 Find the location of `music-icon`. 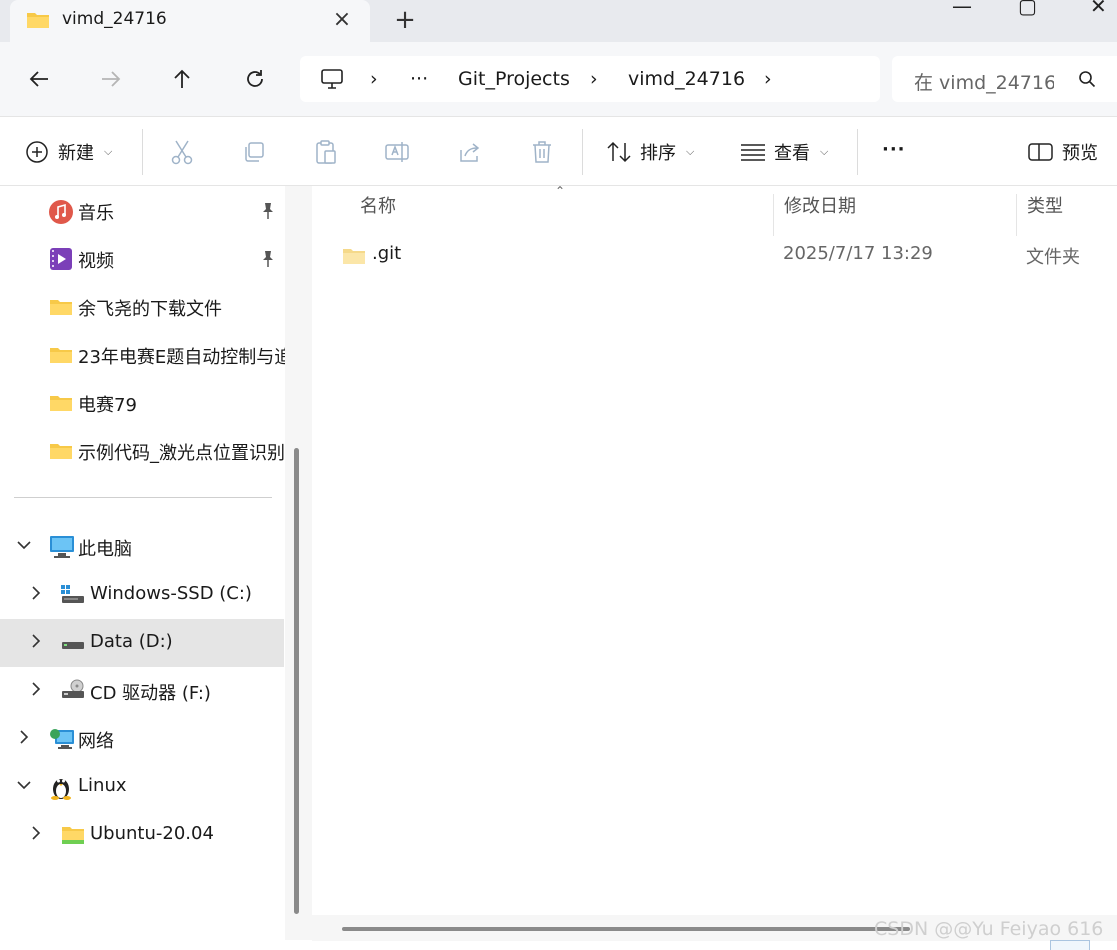

music-icon is located at coordinates (61, 214).